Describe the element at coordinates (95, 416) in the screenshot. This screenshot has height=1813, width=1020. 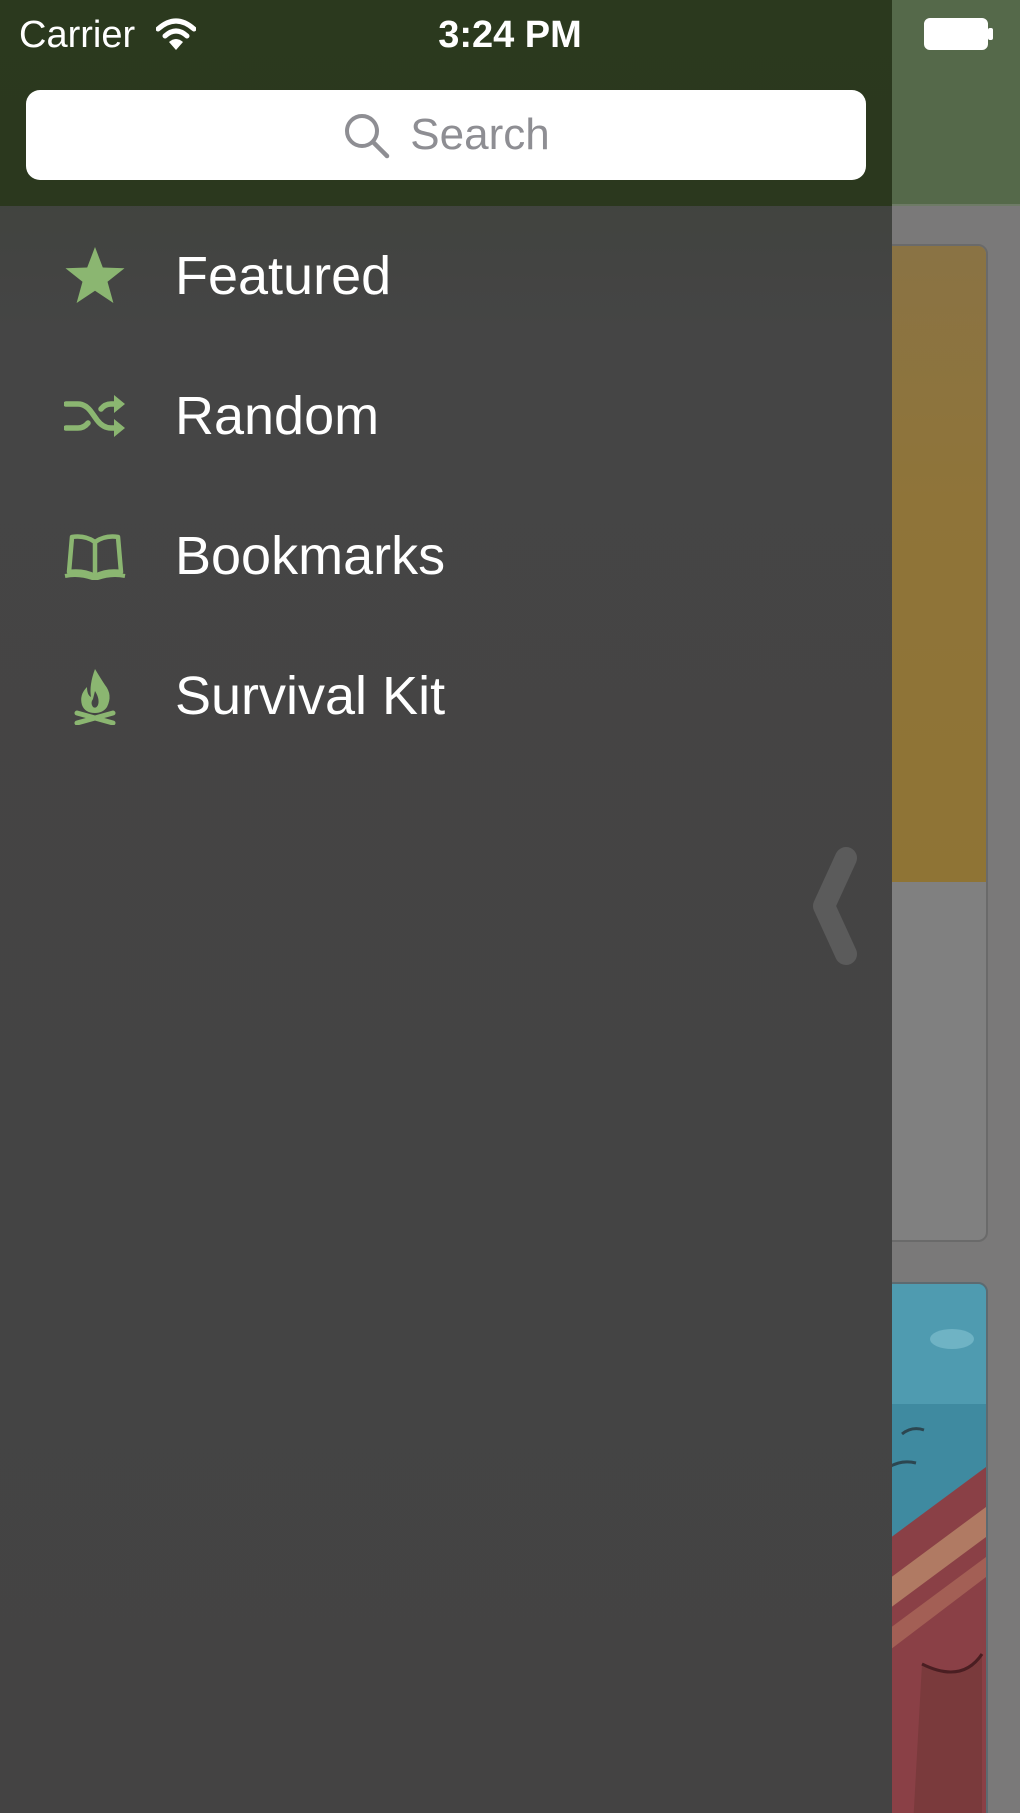
I see `shuffle-icon` at that location.